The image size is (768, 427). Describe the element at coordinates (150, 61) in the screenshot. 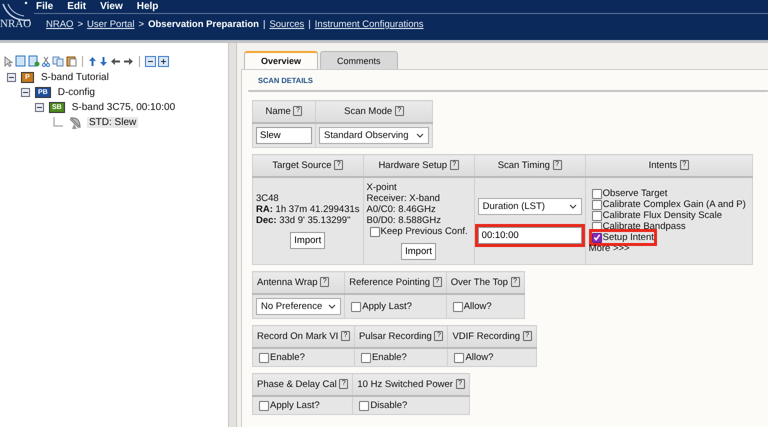

I see `collapse-all-icon` at that location.